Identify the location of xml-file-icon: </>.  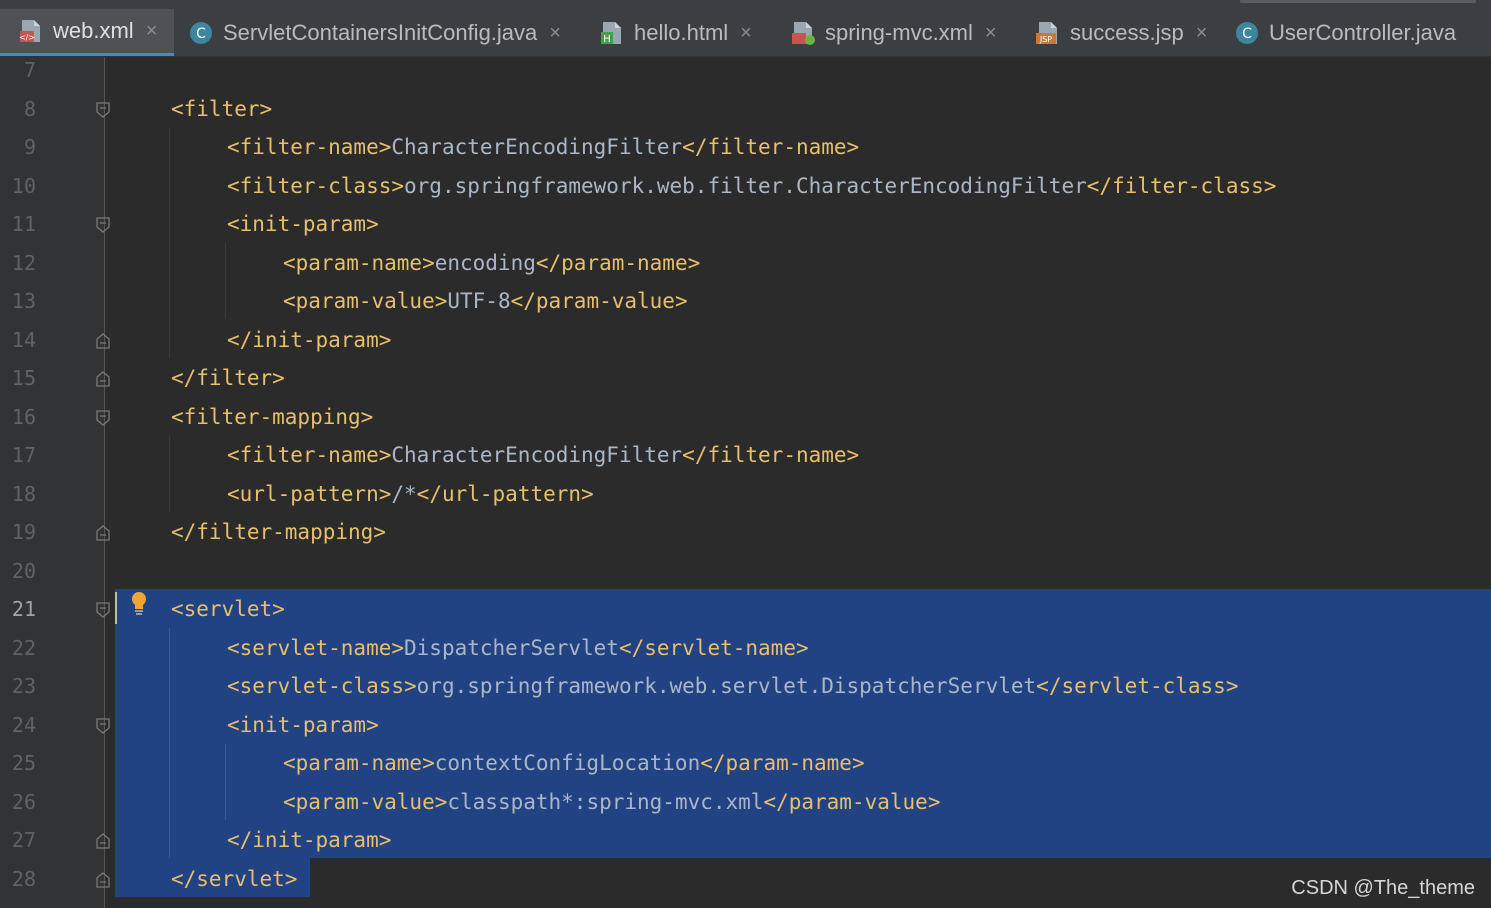
(31, 31).